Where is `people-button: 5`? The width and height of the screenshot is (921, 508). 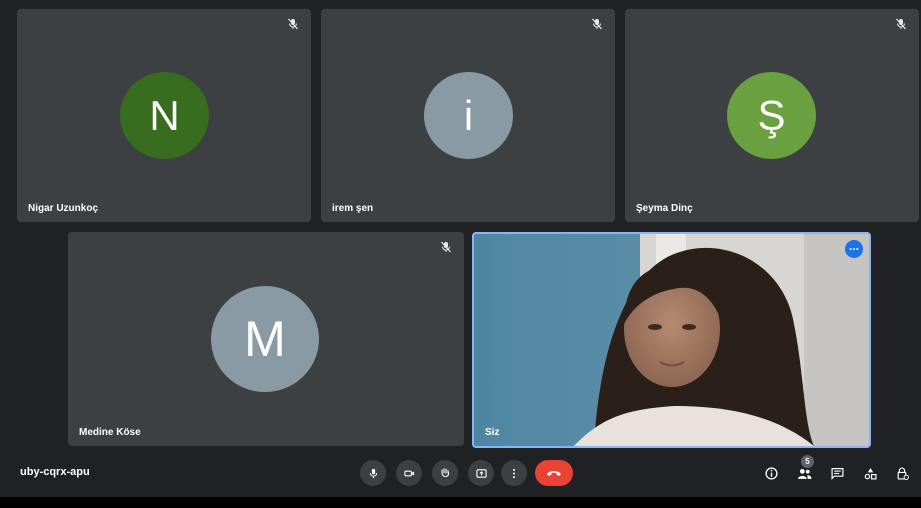
people-button: 5 is located at coordinates (804, 469).